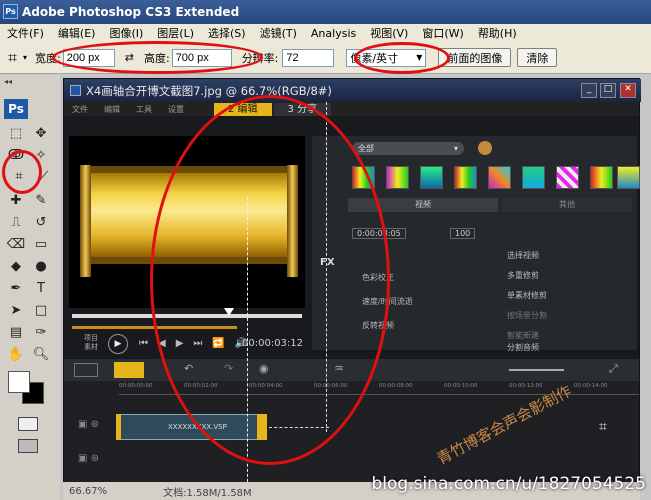 This screenshot has height=500, width=651. I want to click on crop-tool-highlight-ring, so click(22, 172).